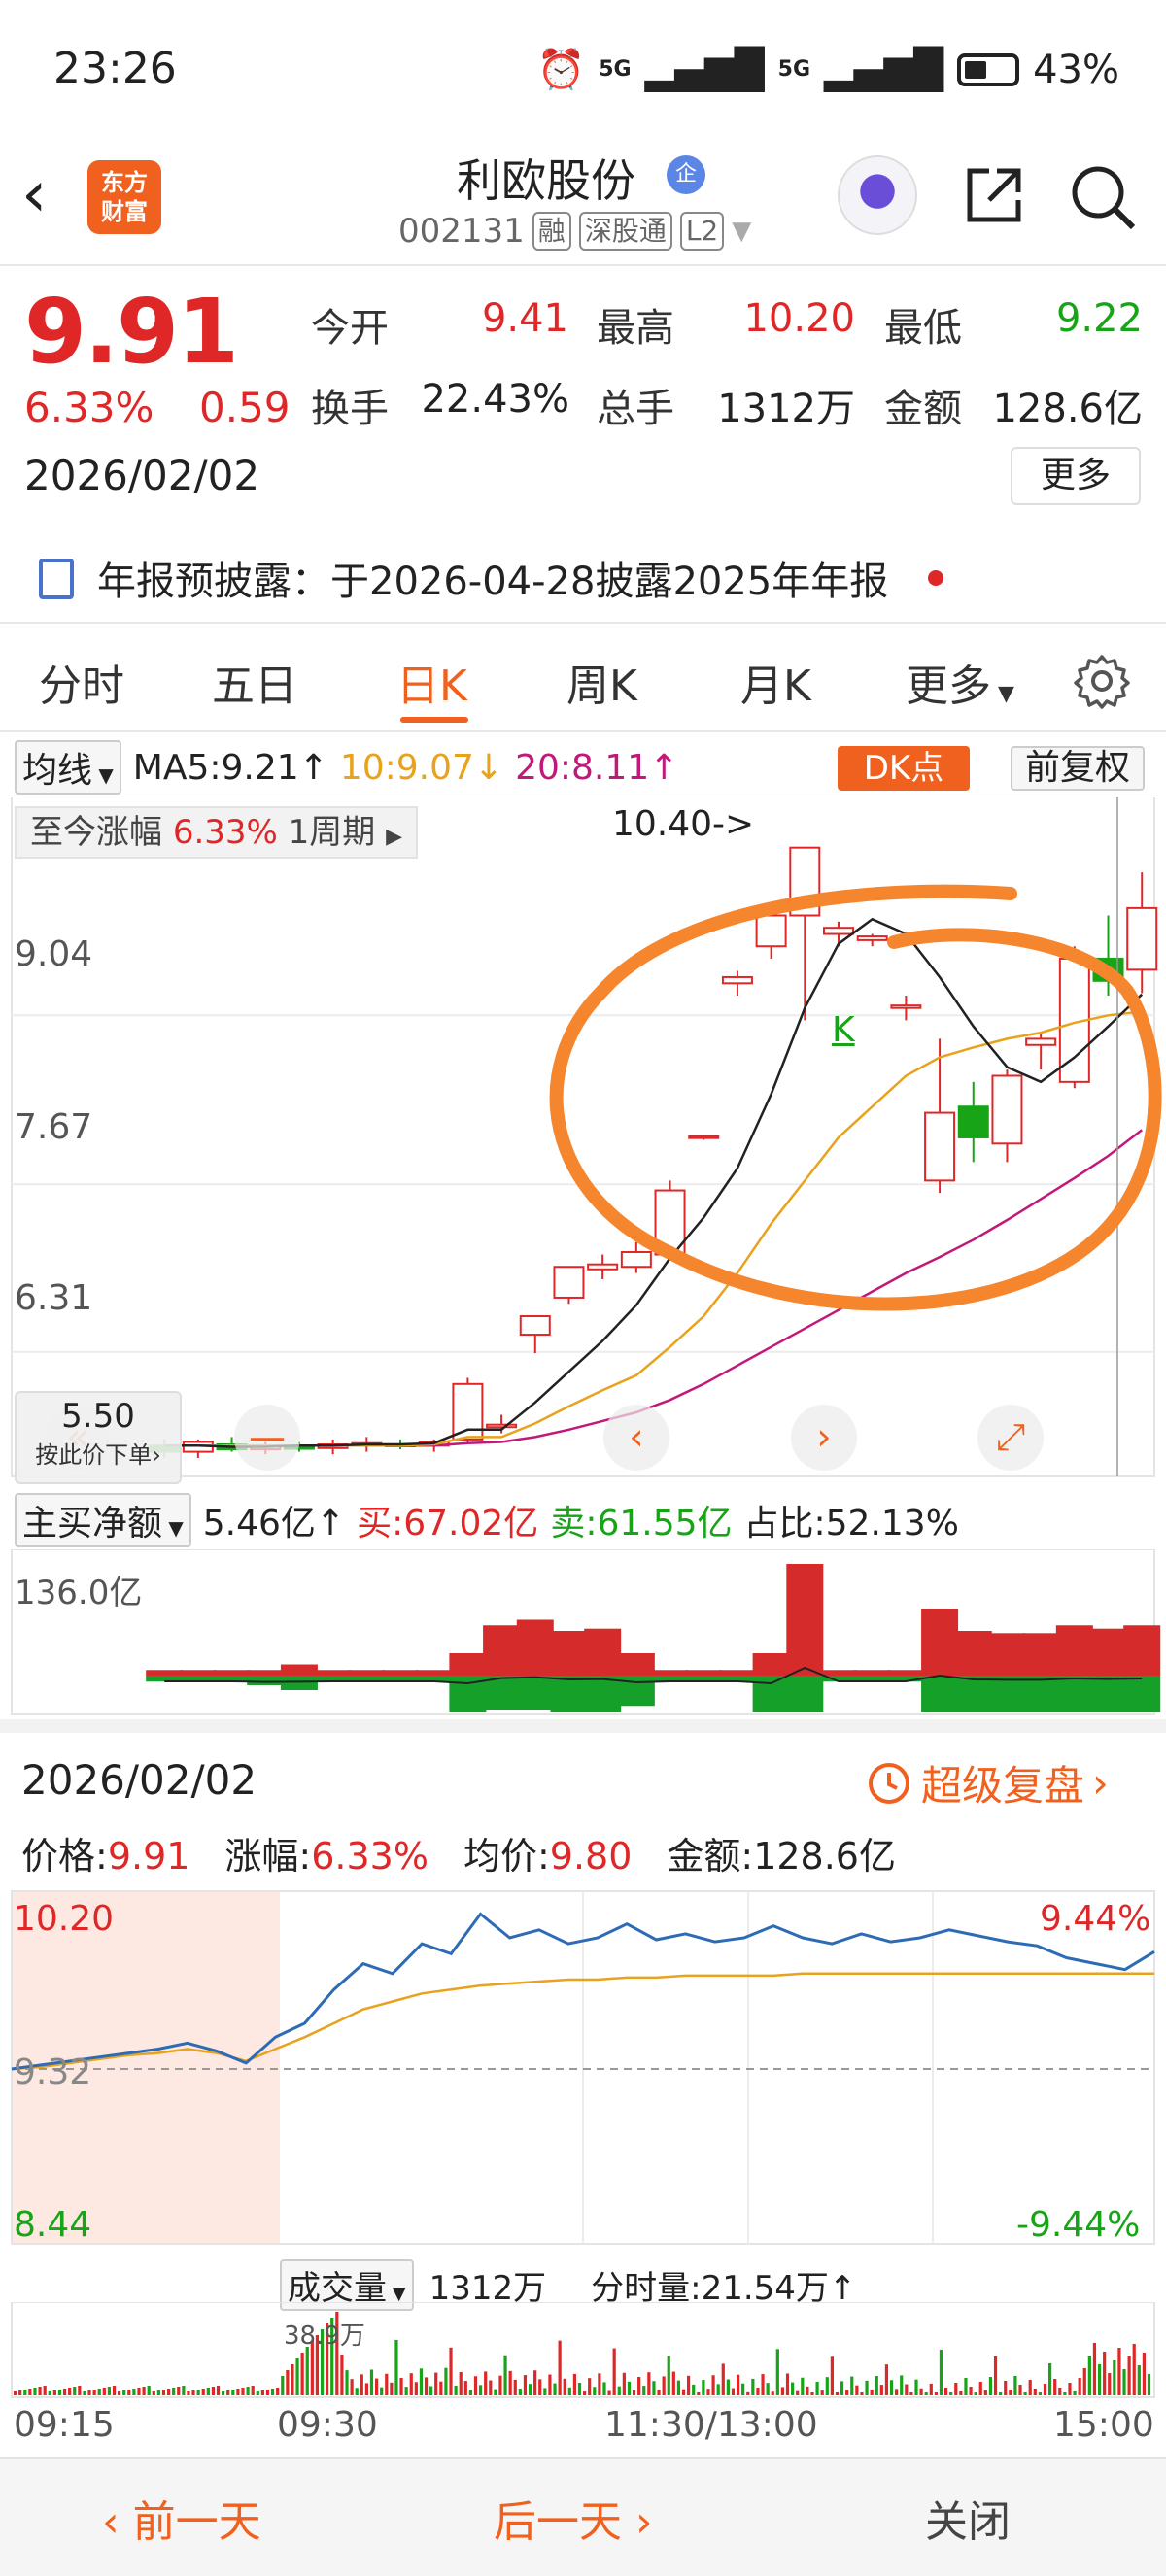 This screenshot has width=1166, height=2576. I want to click on low-label: 最低, so click(923, 328).